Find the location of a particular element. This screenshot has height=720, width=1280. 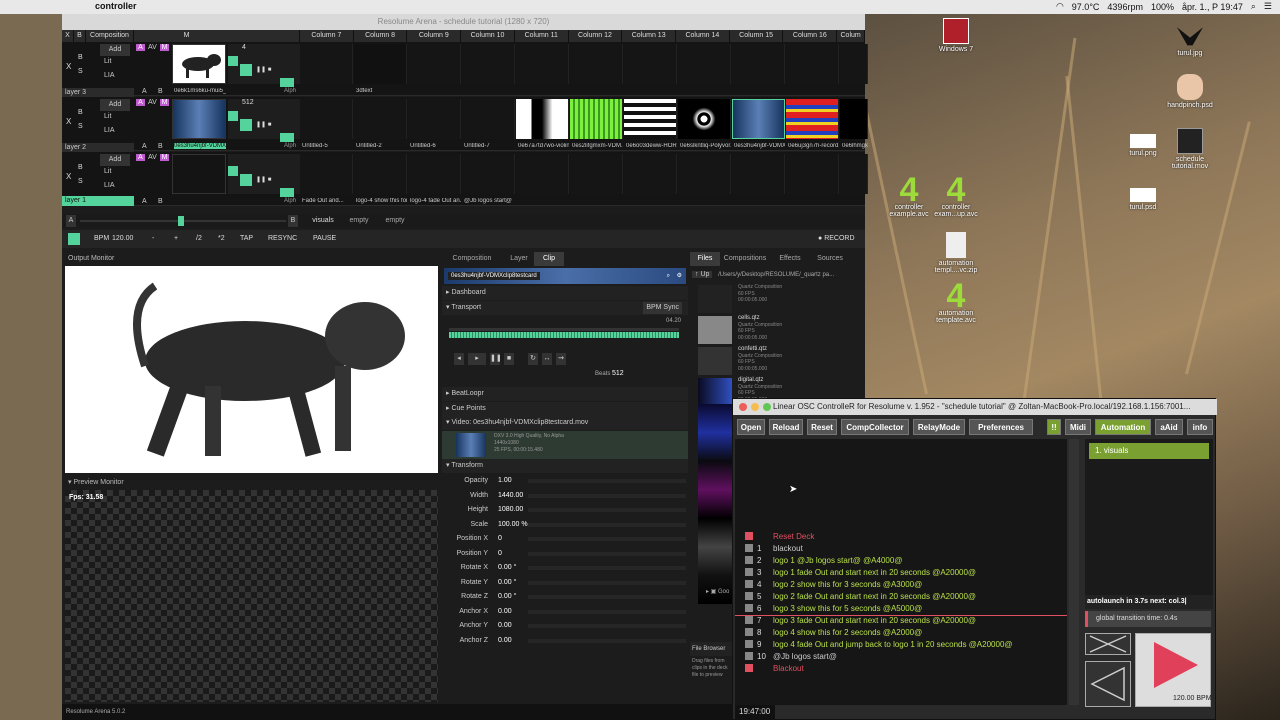

beats-value: 512 is located at coordinates (618, 373).